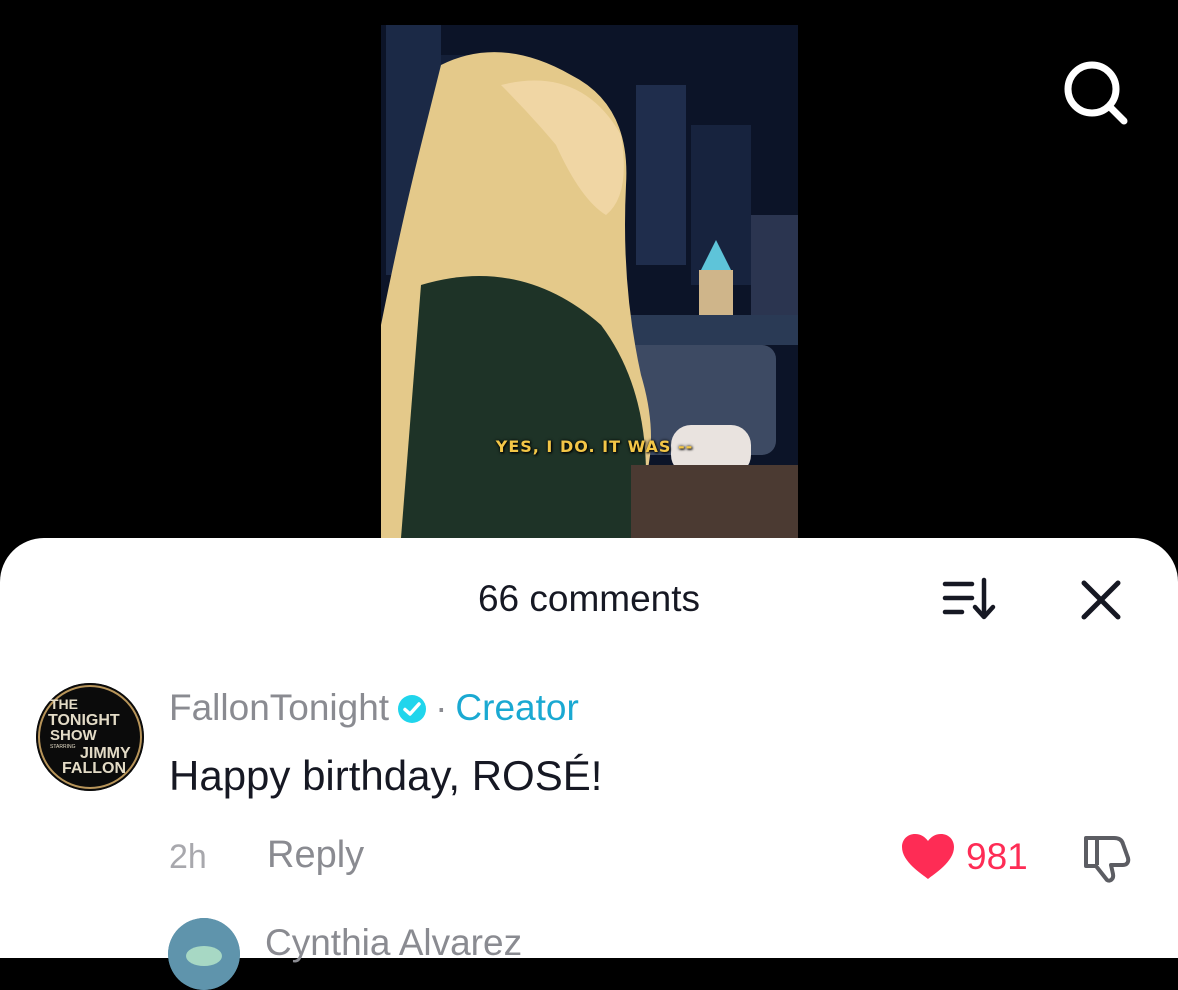 The height and width of the screenshot is (990, 1178). I want to click on sort-comments-button, so click(970, 599).